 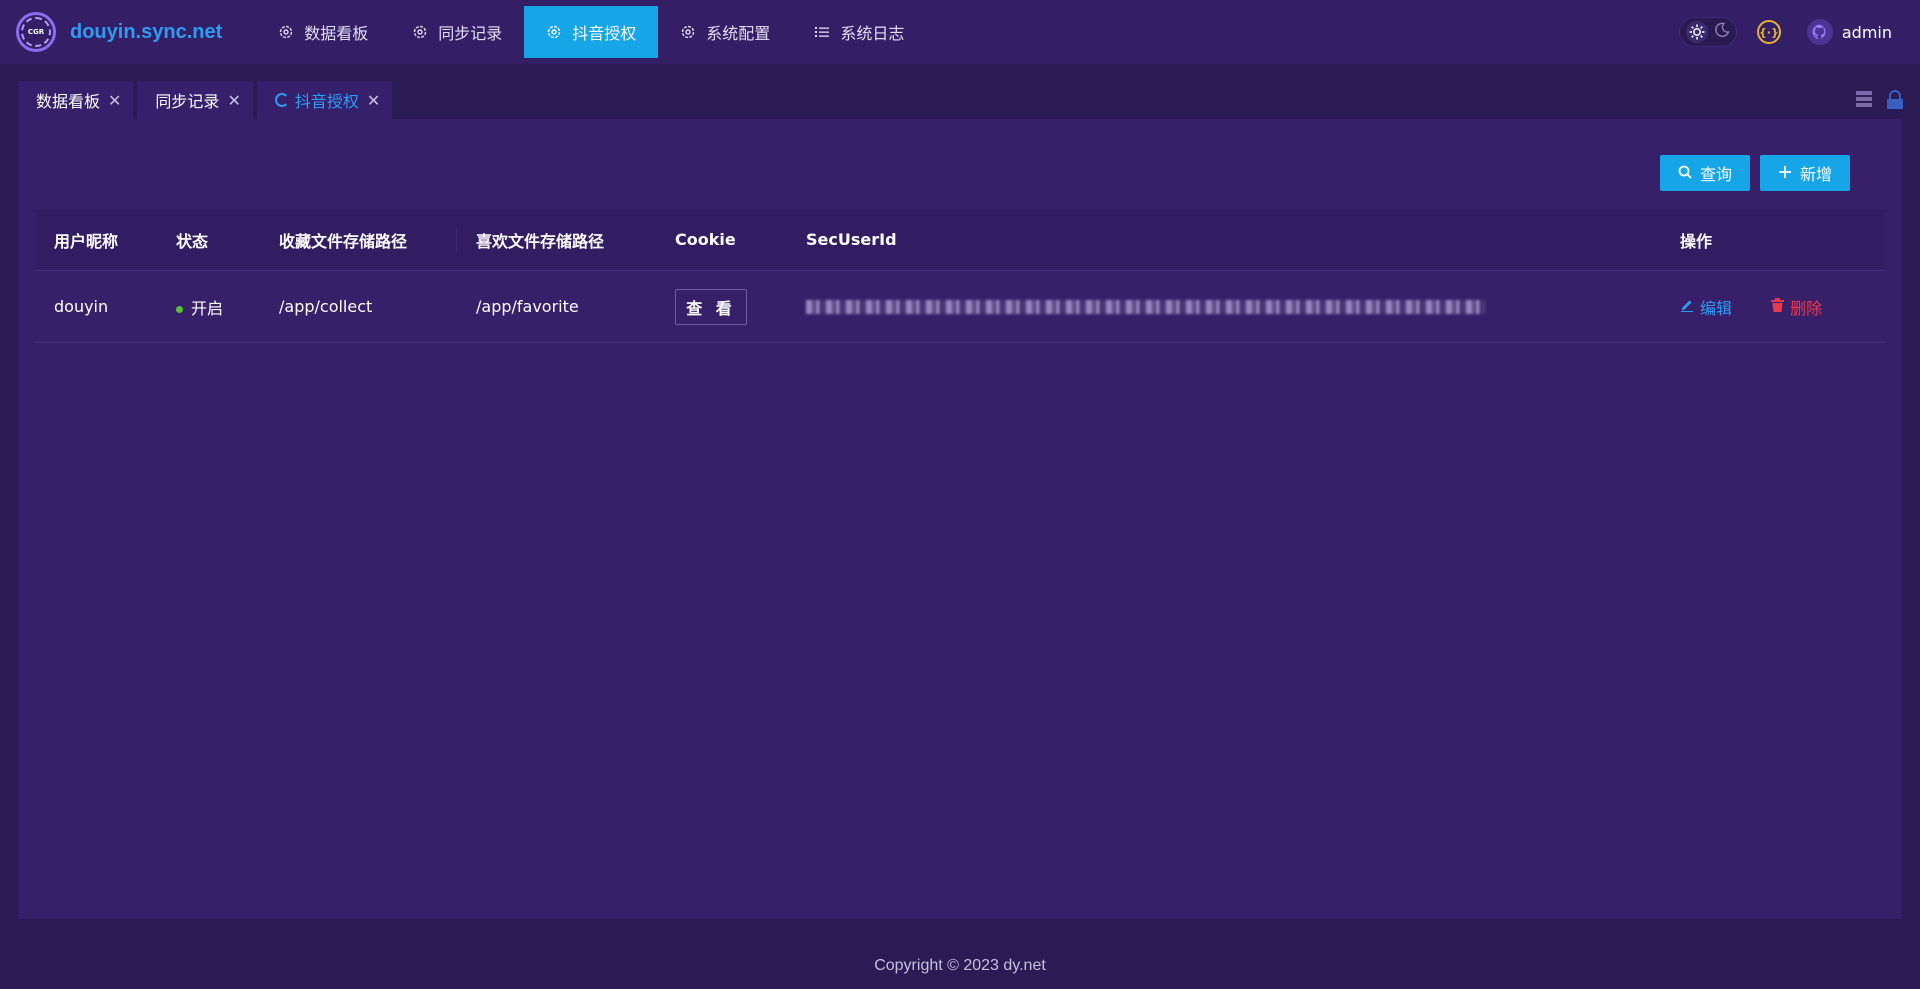 I want to click on nav-item-system-config: 系统配置, so click(x=725, y=32).